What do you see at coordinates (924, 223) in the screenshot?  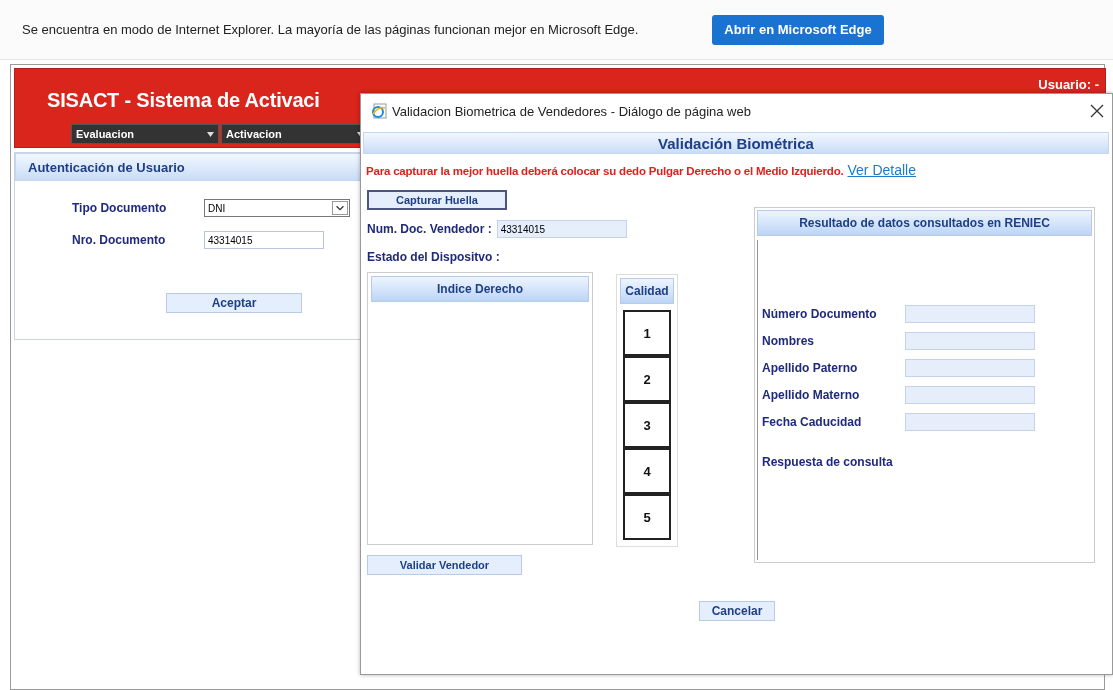 I see `panel-header: Resultado de datos consultados en RENIEC` at bounding box center [924, 223].